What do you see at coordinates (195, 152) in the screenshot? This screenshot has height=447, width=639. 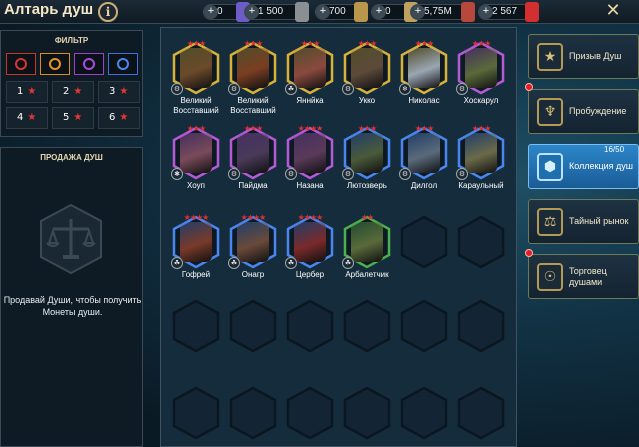 I see `hero-card: ★★★ ✱` at bounding box center [195, 152].